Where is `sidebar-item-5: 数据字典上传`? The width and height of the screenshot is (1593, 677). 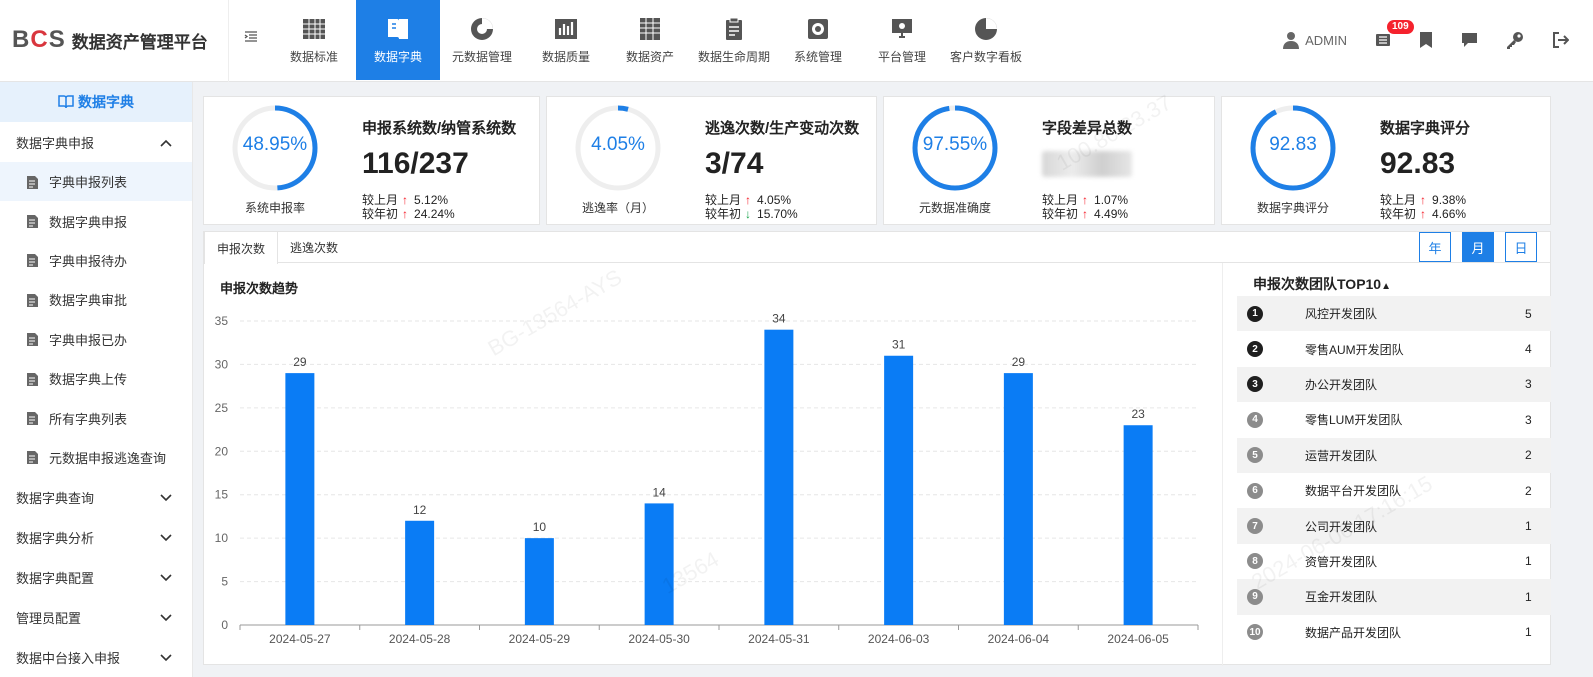 sidebar-item-5: 数据字典上传 is located at coordinates (96, 378).